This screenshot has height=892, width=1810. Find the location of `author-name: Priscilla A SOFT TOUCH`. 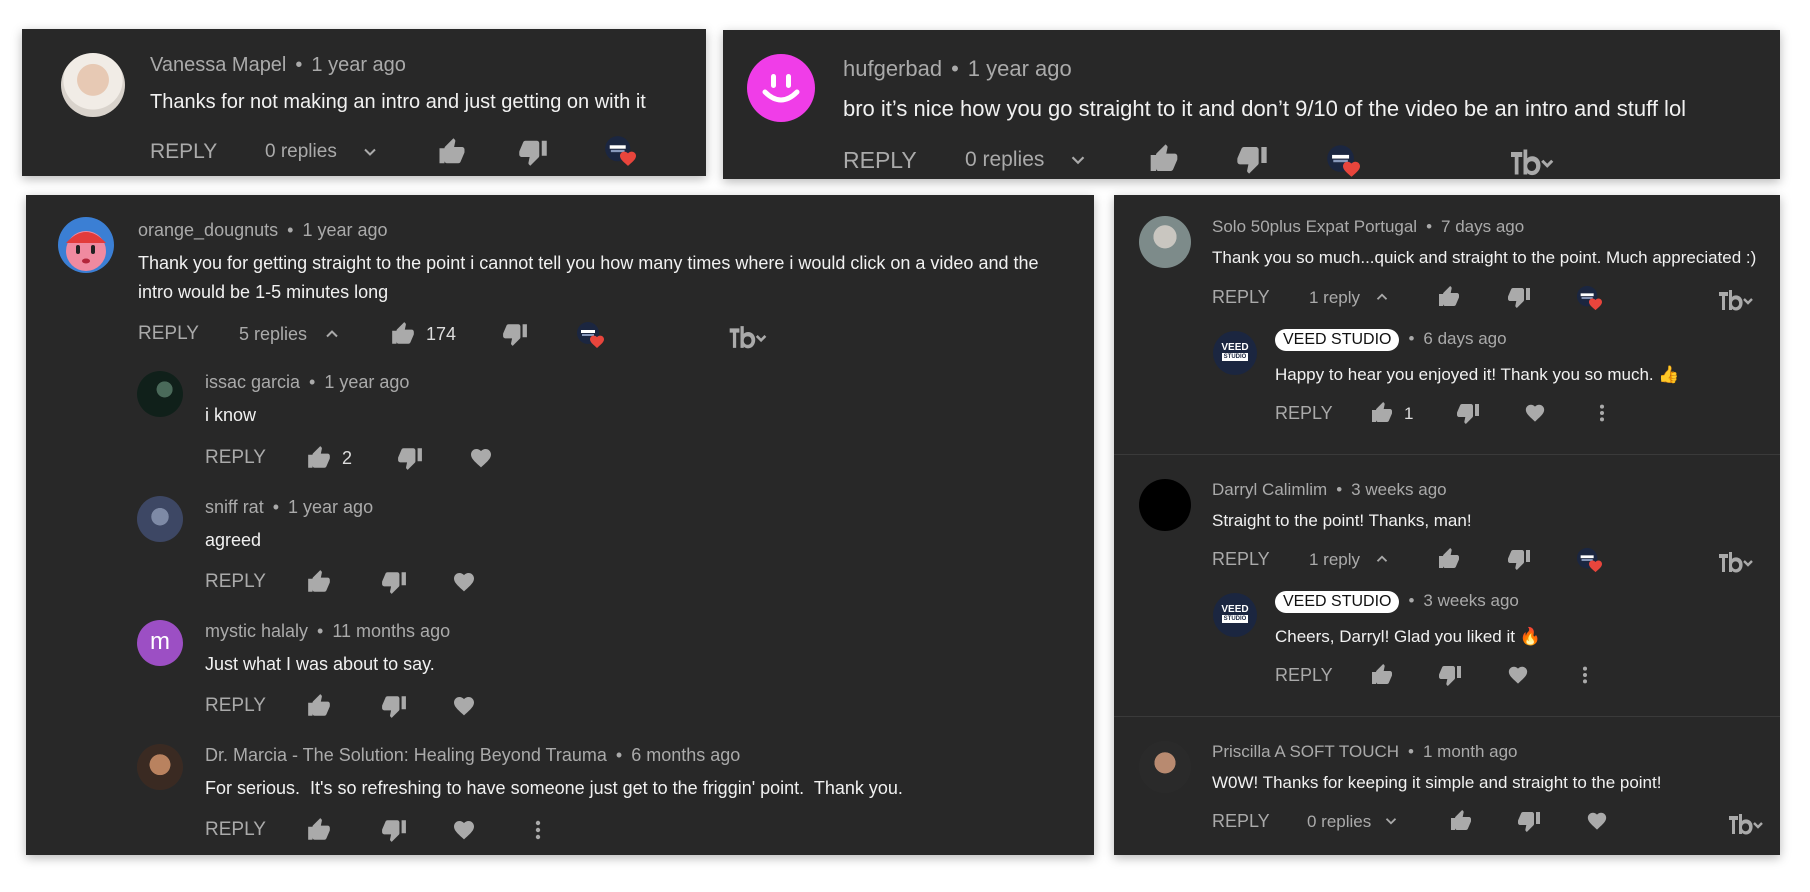

author-name: Priscilla A SOFT TOUCH is located at coordinates (1305, 751).